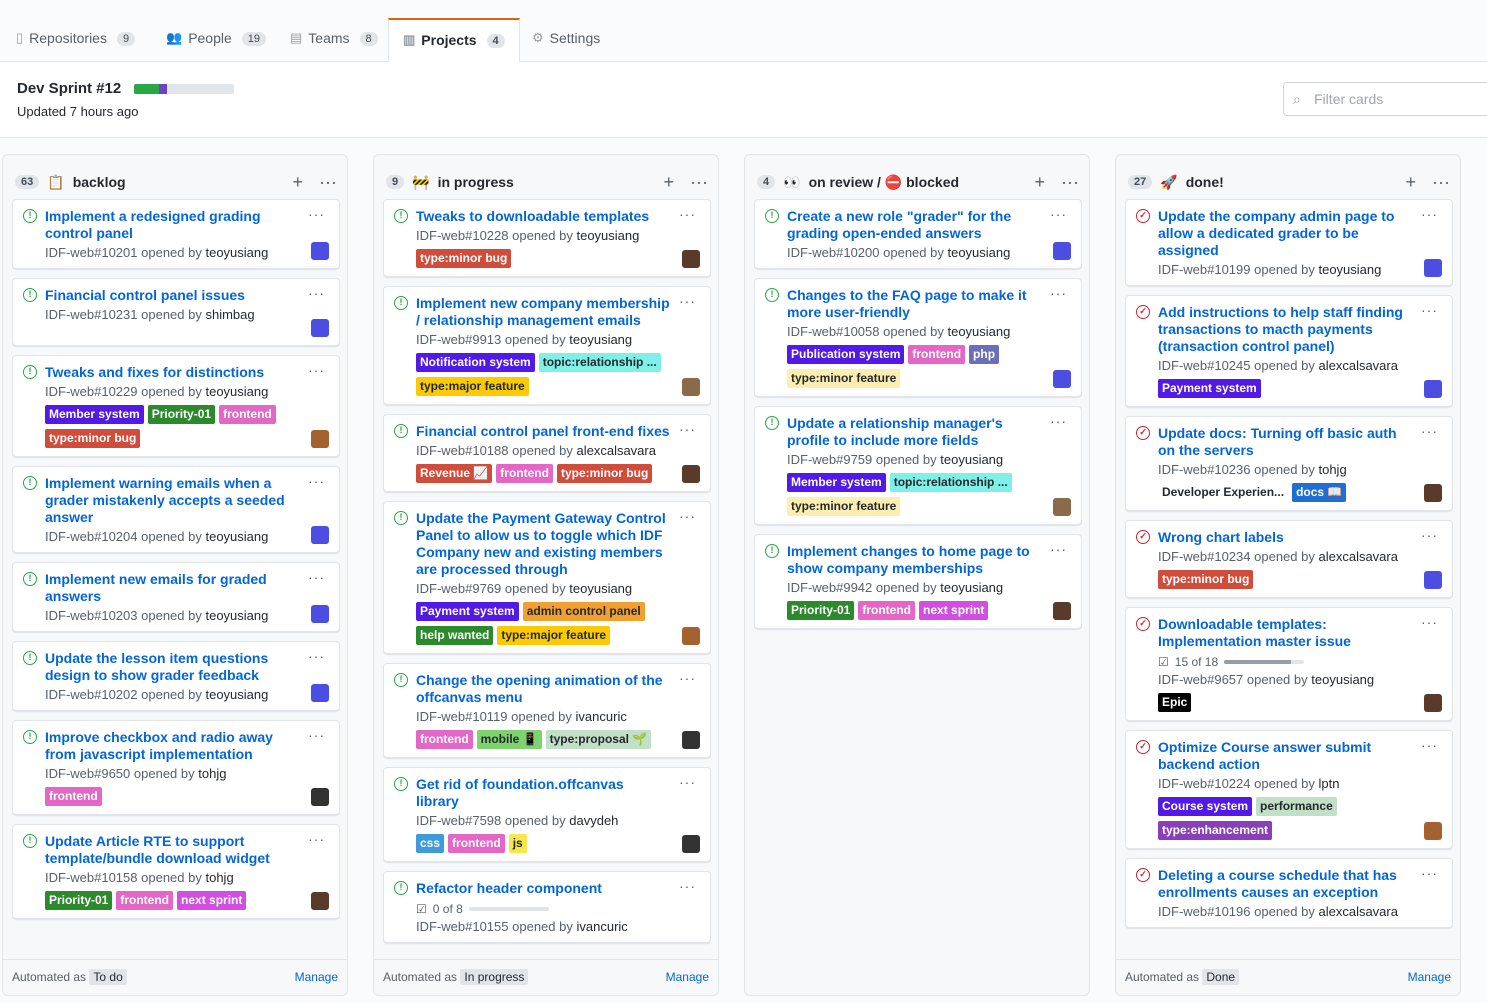 The width and height of the screenshot is (1487, 1003). Describe the element at coordinates (583, 611) in the screenshot. I see `issue-label: admin control panel` at that location.